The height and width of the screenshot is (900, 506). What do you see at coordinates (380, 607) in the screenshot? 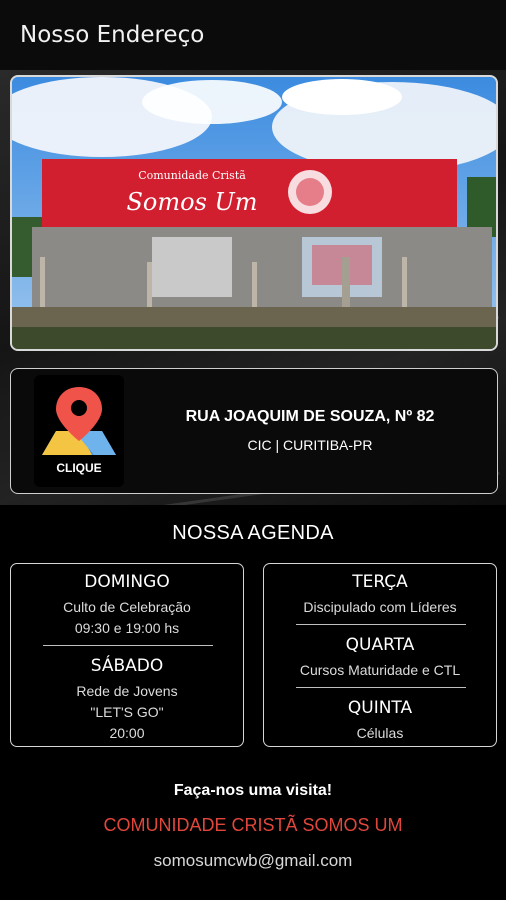
I see `agenda-desc: Discipulado com Líderes` at bounding box center [380, 607].